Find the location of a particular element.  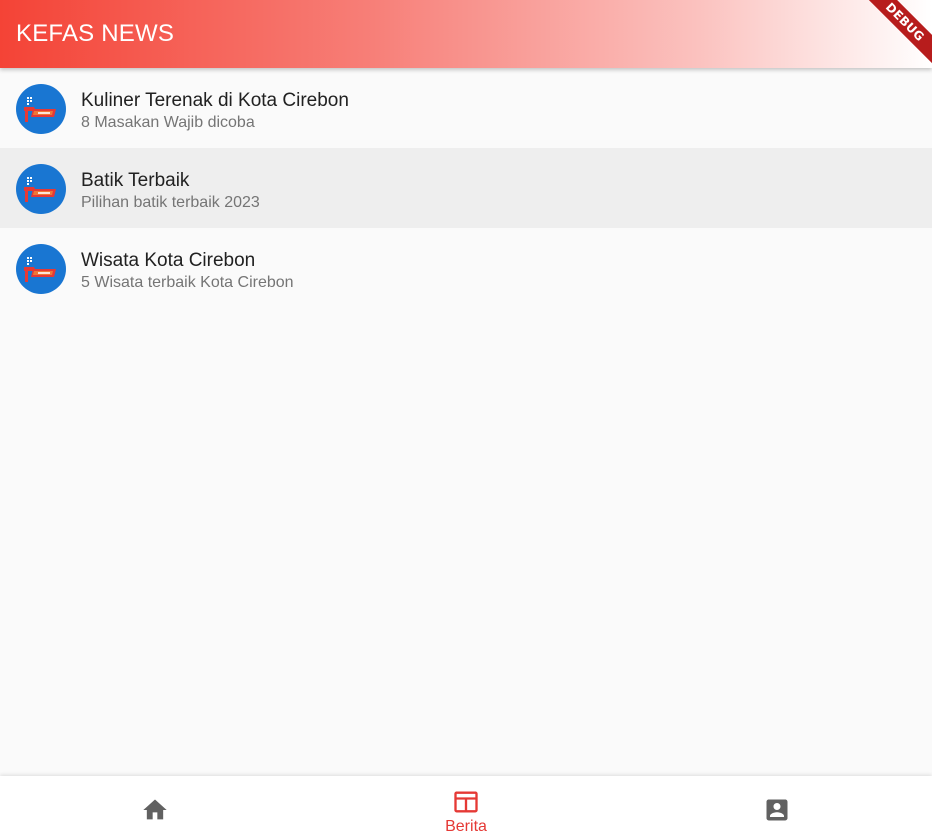

app-title: KEFAS NEWS is located at coordinates (95, 33).